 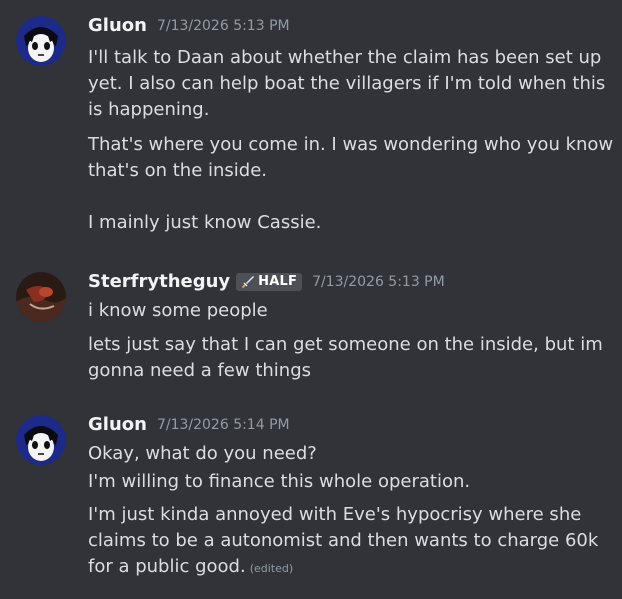 What do you see at coordinates (178, 310) in the screenshot?
I see `message-text: i know some people` at bounding box center [178, 310].